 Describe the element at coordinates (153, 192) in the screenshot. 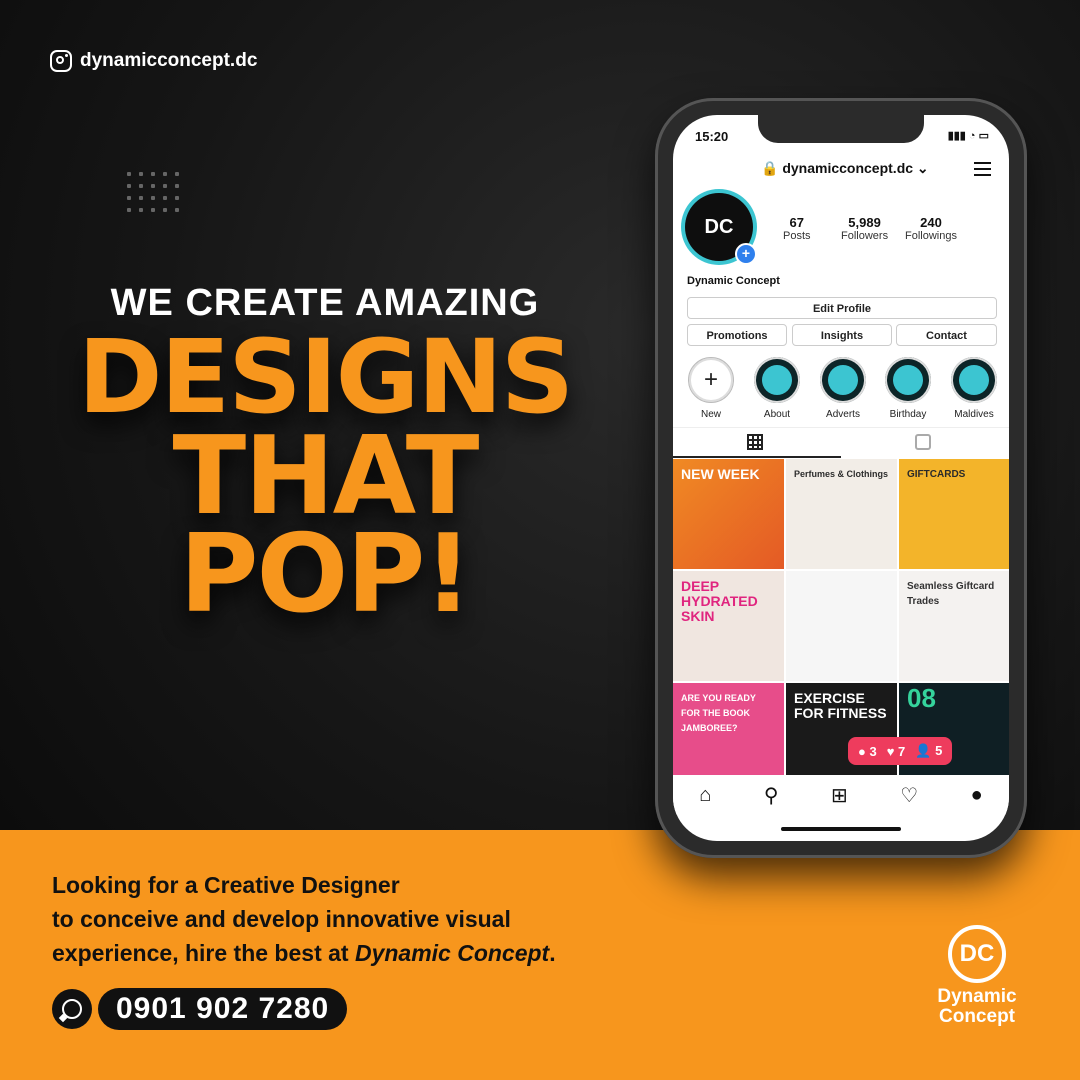

I see `decorative-dot-grid` at that location.